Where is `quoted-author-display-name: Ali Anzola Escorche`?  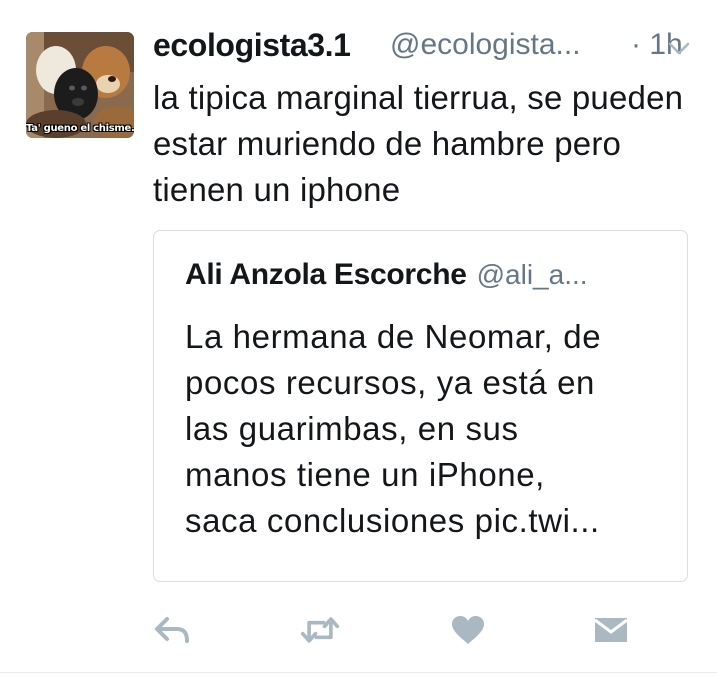 quoted-author-display-name: Ali Anzola Escorche is located at coordinates (326, 274).